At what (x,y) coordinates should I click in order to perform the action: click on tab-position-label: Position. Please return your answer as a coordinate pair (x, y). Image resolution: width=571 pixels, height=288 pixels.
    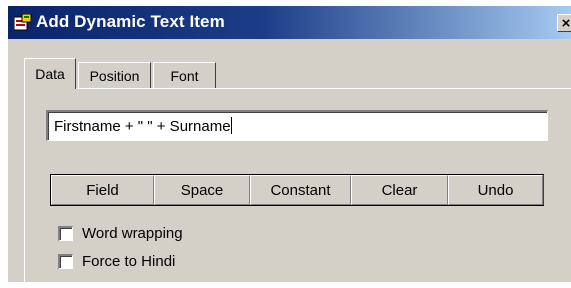
    Looking at the image, I should click on (114, 75).